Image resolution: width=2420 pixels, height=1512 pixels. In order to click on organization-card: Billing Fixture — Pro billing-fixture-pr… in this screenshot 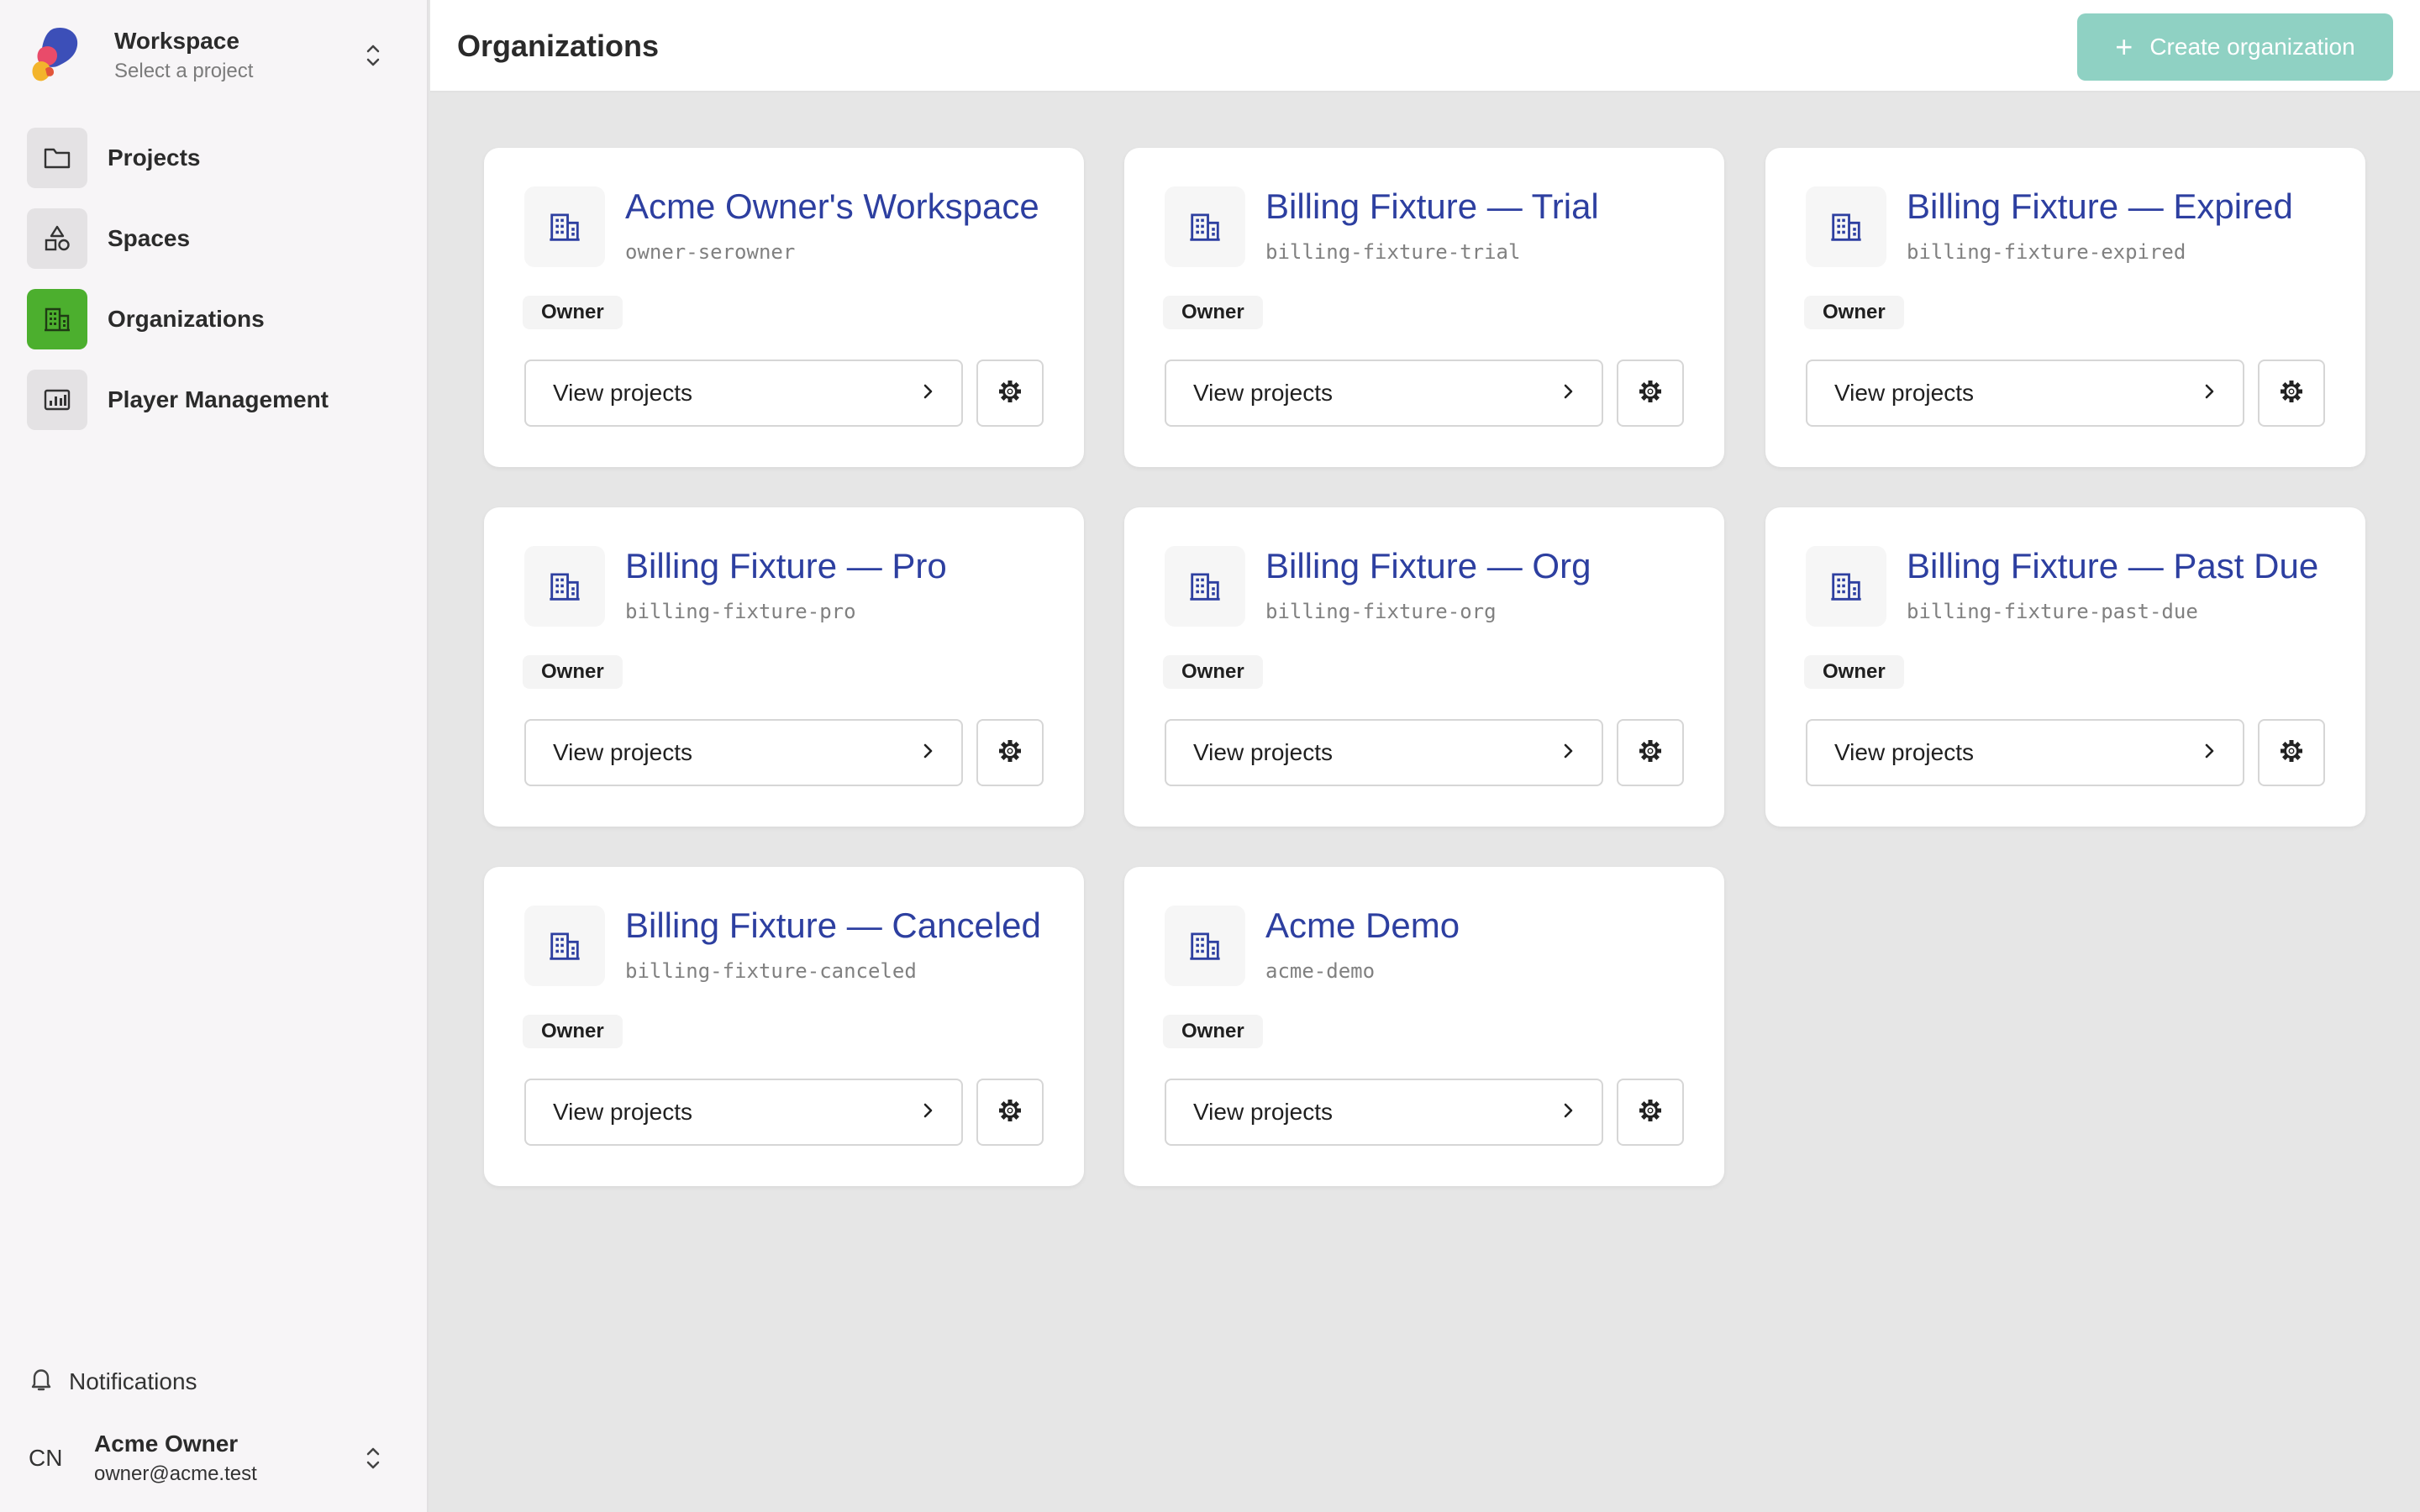, I will do `click(784, 667)`.